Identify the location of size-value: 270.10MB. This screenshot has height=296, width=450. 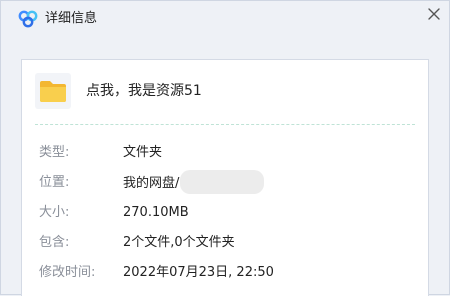
(156, 212).